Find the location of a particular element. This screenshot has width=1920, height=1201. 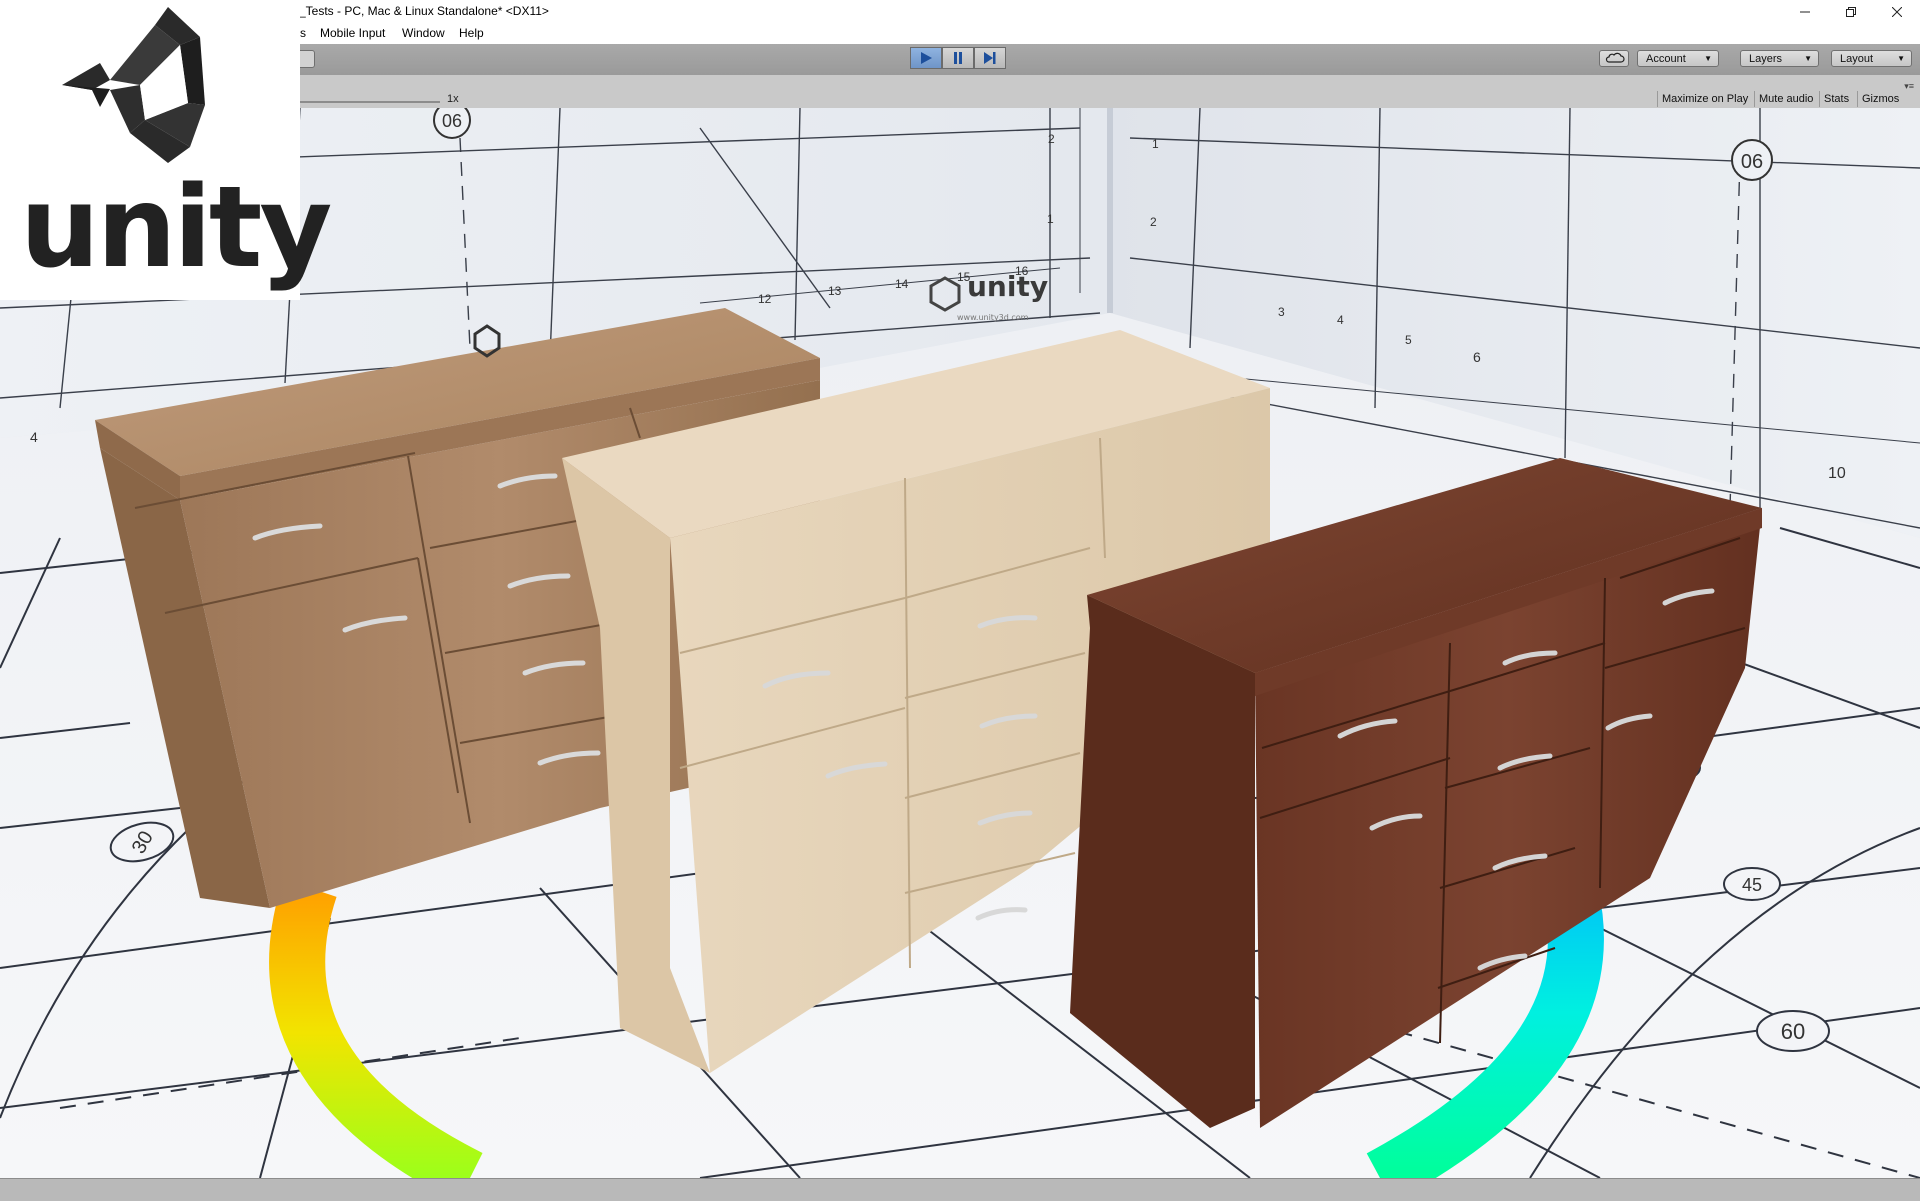

ruler-number: 13 is located at coordinates (835, 291).